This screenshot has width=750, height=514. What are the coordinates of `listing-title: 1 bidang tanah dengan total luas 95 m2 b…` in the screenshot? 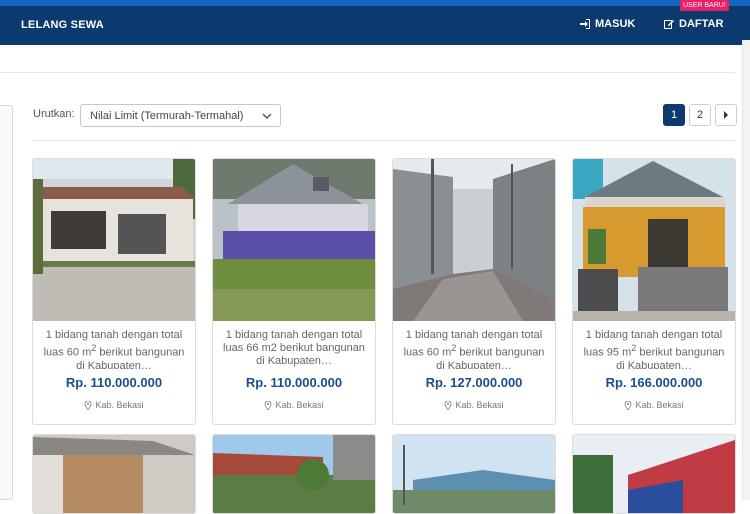 It's located at (654, 349).